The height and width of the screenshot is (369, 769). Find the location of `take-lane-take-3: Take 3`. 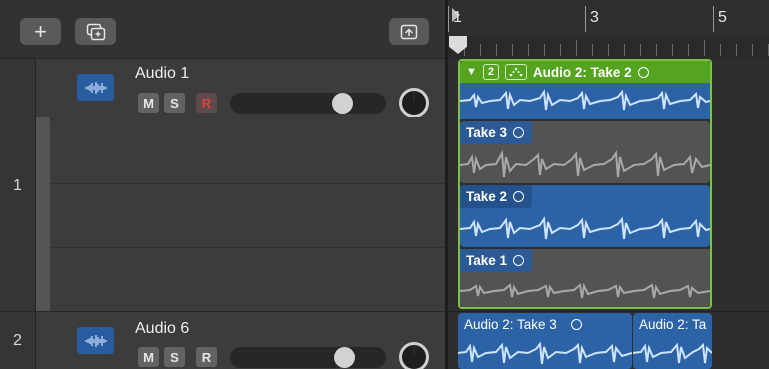

take-lane-take-3: Take 3 is located at coordinates (585, 152).